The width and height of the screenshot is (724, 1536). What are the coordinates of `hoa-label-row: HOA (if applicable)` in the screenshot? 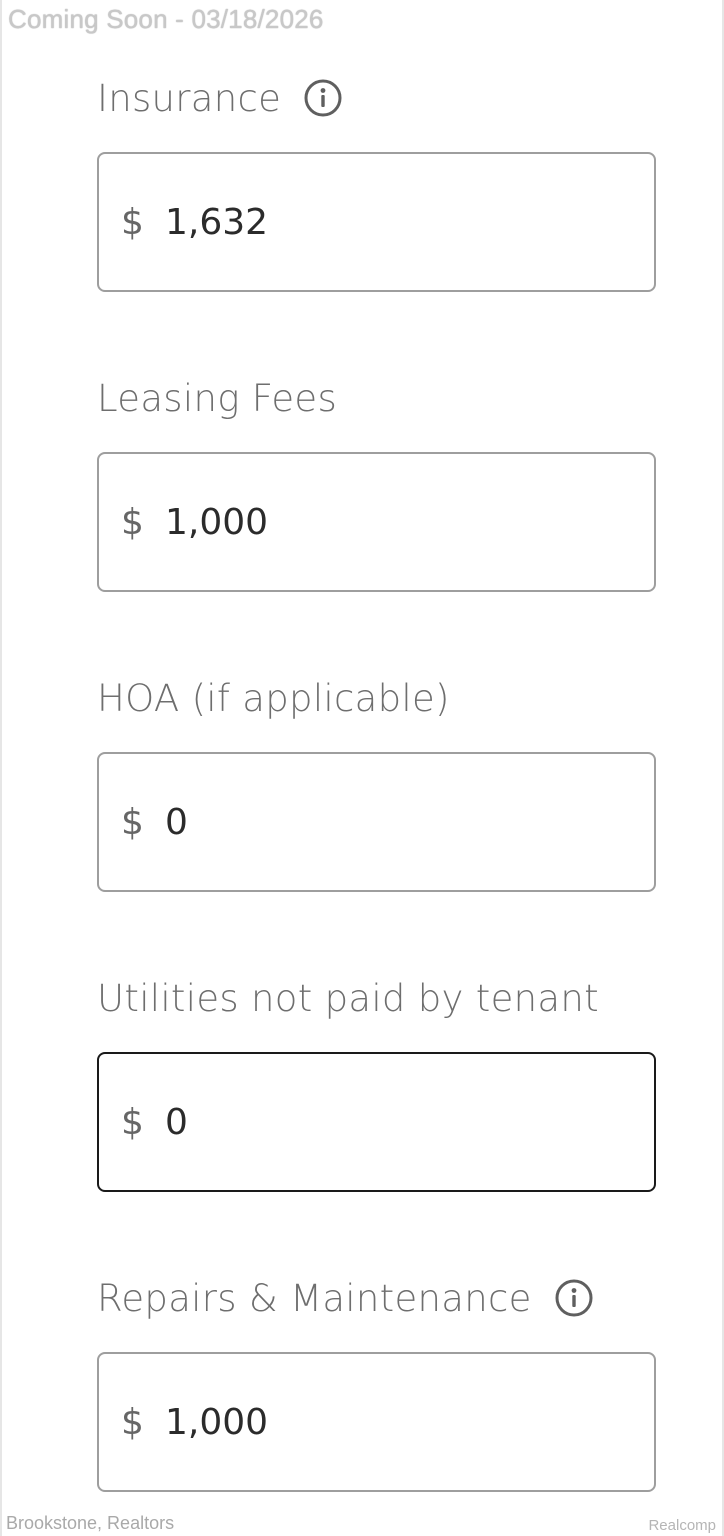 It's located at (376, 698).